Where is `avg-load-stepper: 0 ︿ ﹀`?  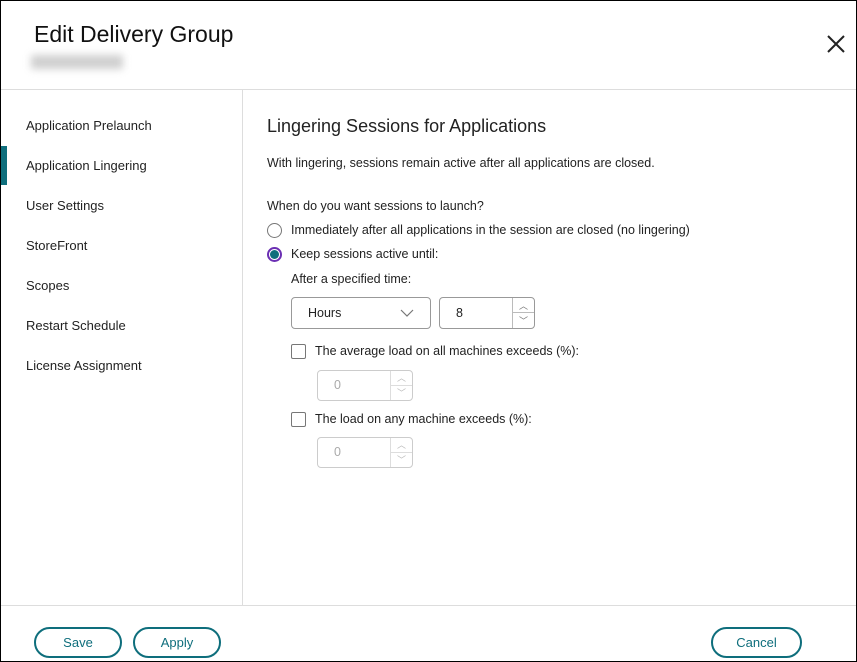 avg-load-stepper: 0 ︿ ﹀ is located at coordinates (365, 385).